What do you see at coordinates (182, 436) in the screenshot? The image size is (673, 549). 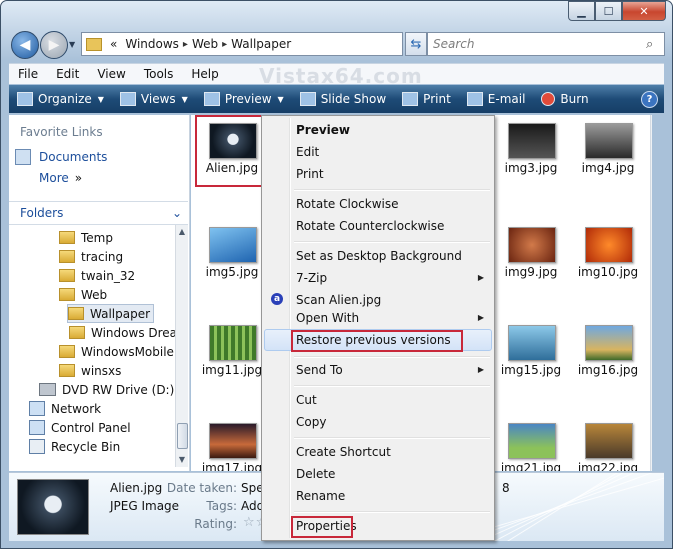 I see `scroll-thumb` at bounding box center [182, 436].